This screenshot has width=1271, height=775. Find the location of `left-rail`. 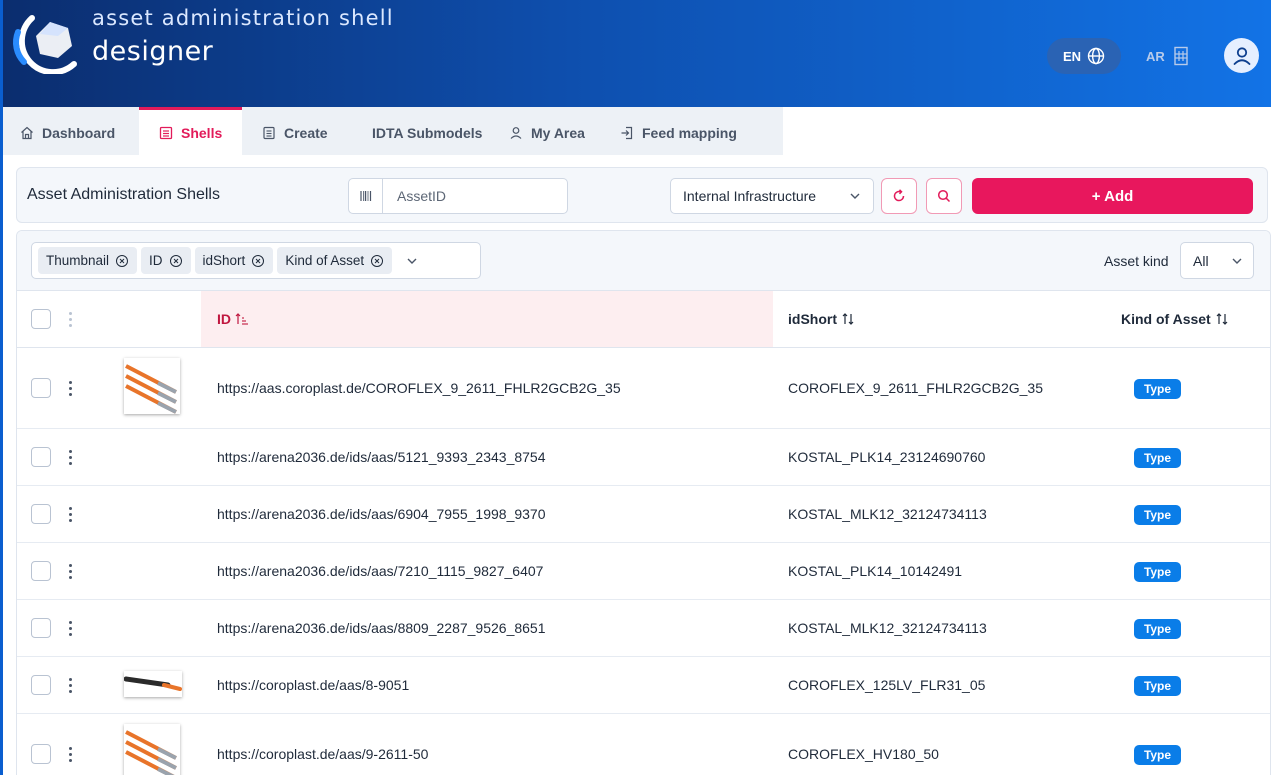

left-rail is located at coordinates (1, 387).